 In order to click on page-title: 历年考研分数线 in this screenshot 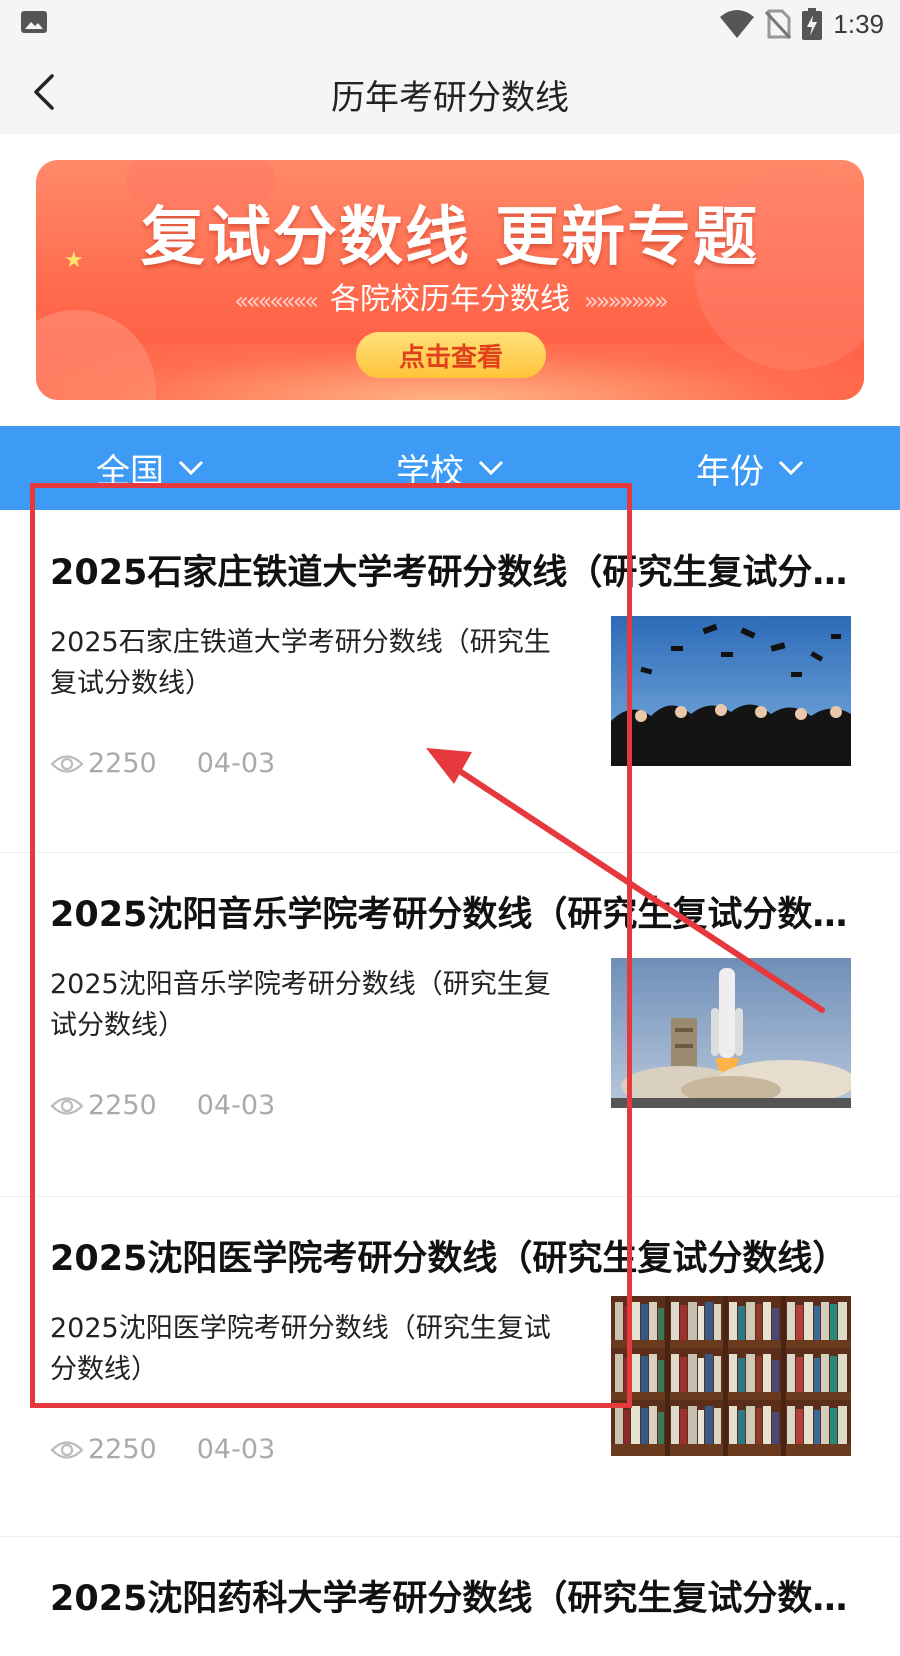, I will do `click(450, 98)`.